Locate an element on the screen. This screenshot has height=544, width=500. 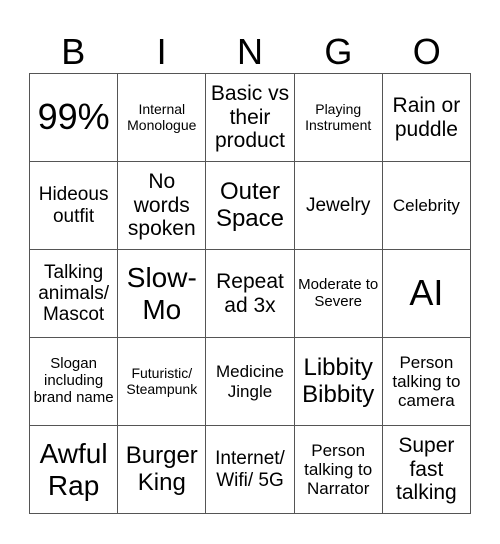
cell-text: AI is located at coordinates (426, 293).